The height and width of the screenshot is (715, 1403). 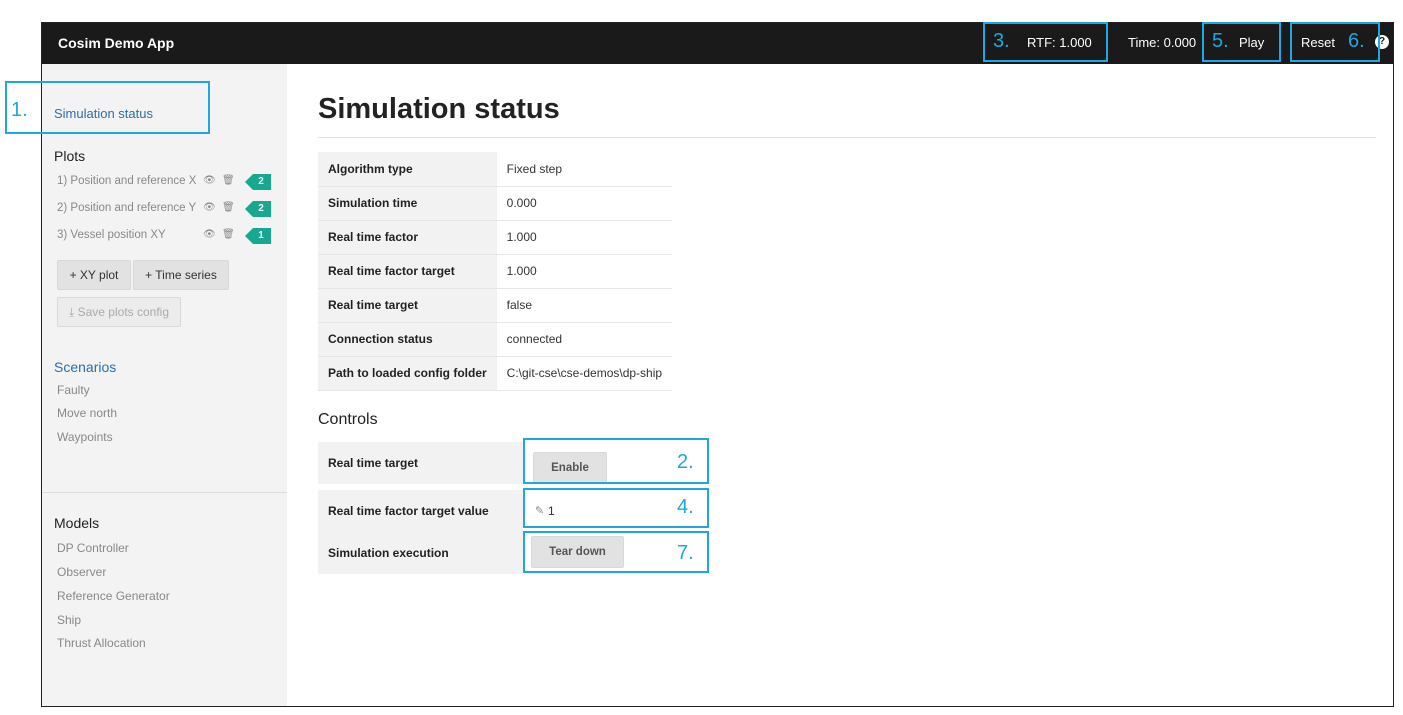 I want to click on callout-number-5: 5., so click(x=1220, y=41).